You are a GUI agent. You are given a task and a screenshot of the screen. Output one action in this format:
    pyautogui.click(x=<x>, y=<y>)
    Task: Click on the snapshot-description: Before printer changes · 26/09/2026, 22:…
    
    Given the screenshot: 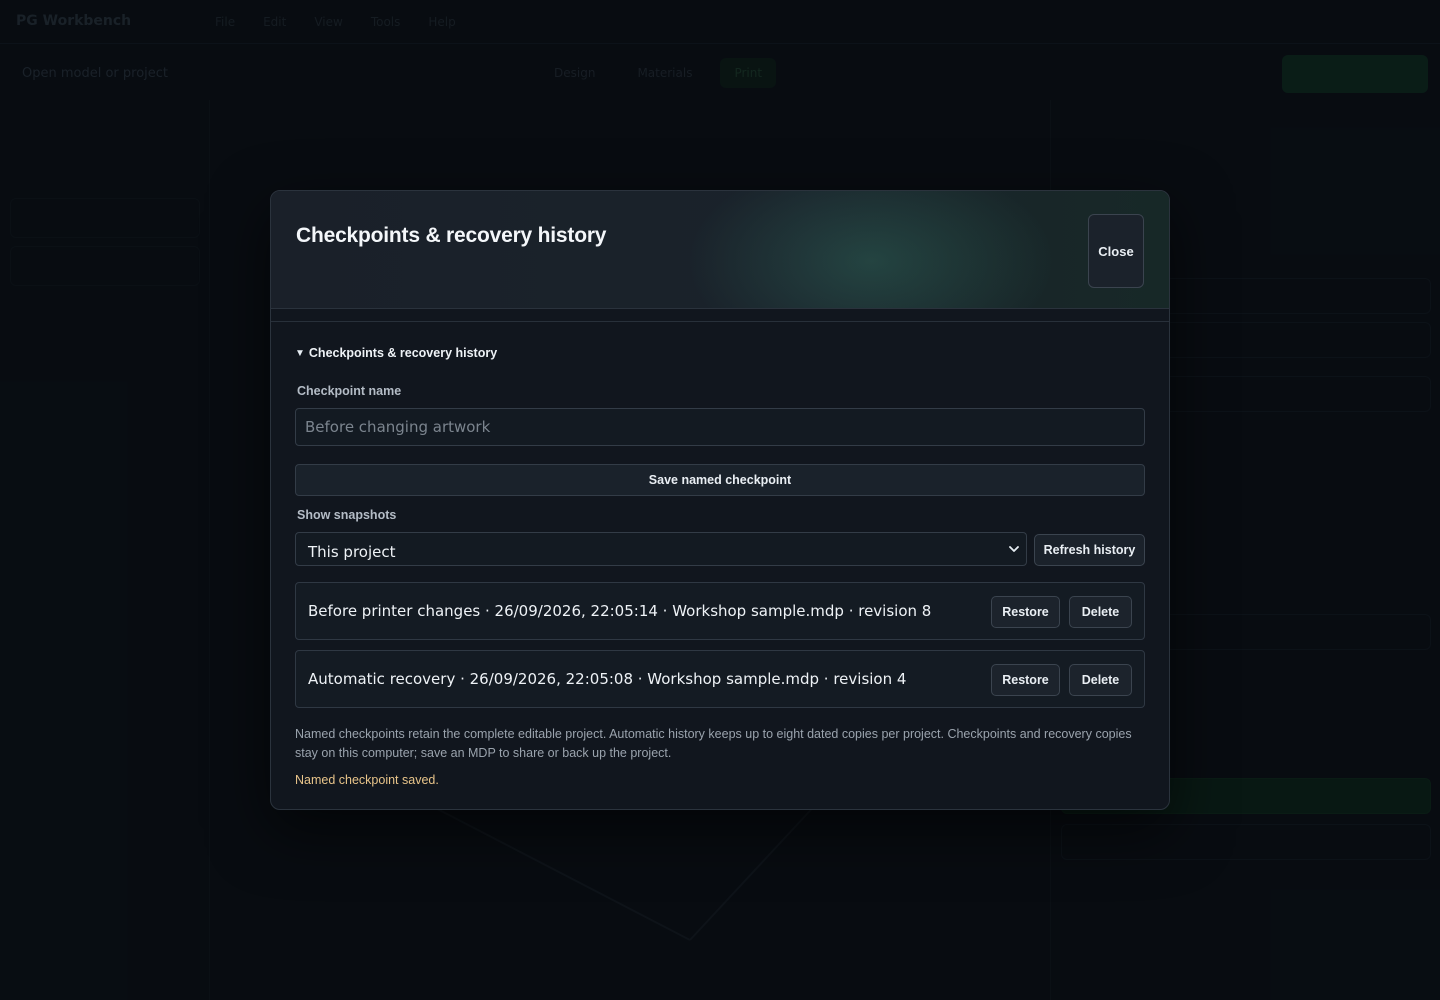 What is the action you would take?
    pyautogui.click(x=620, y=611)
    